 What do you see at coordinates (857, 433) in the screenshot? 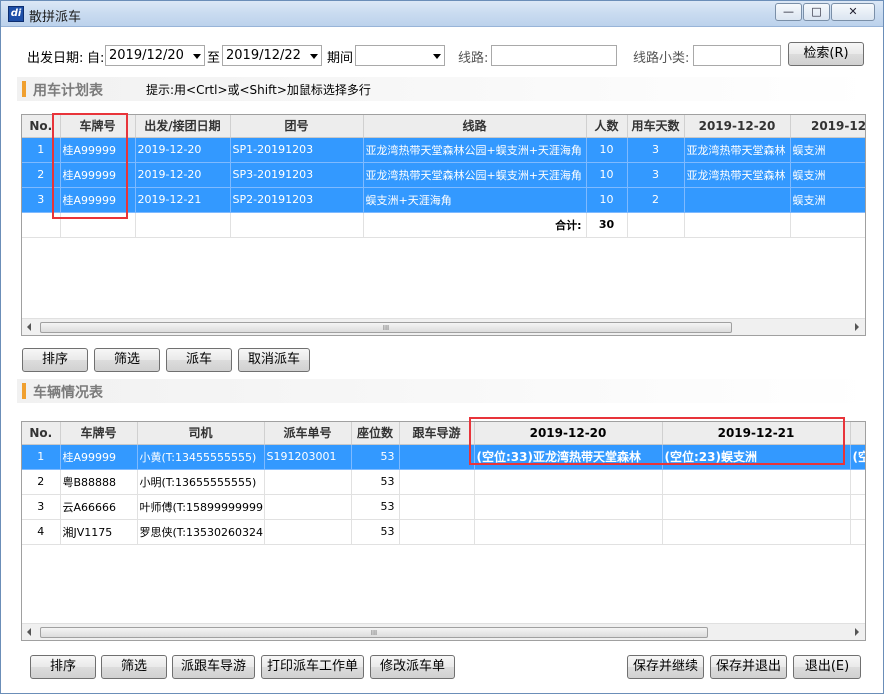
I see `col-header` at bounding box center [857, 433].